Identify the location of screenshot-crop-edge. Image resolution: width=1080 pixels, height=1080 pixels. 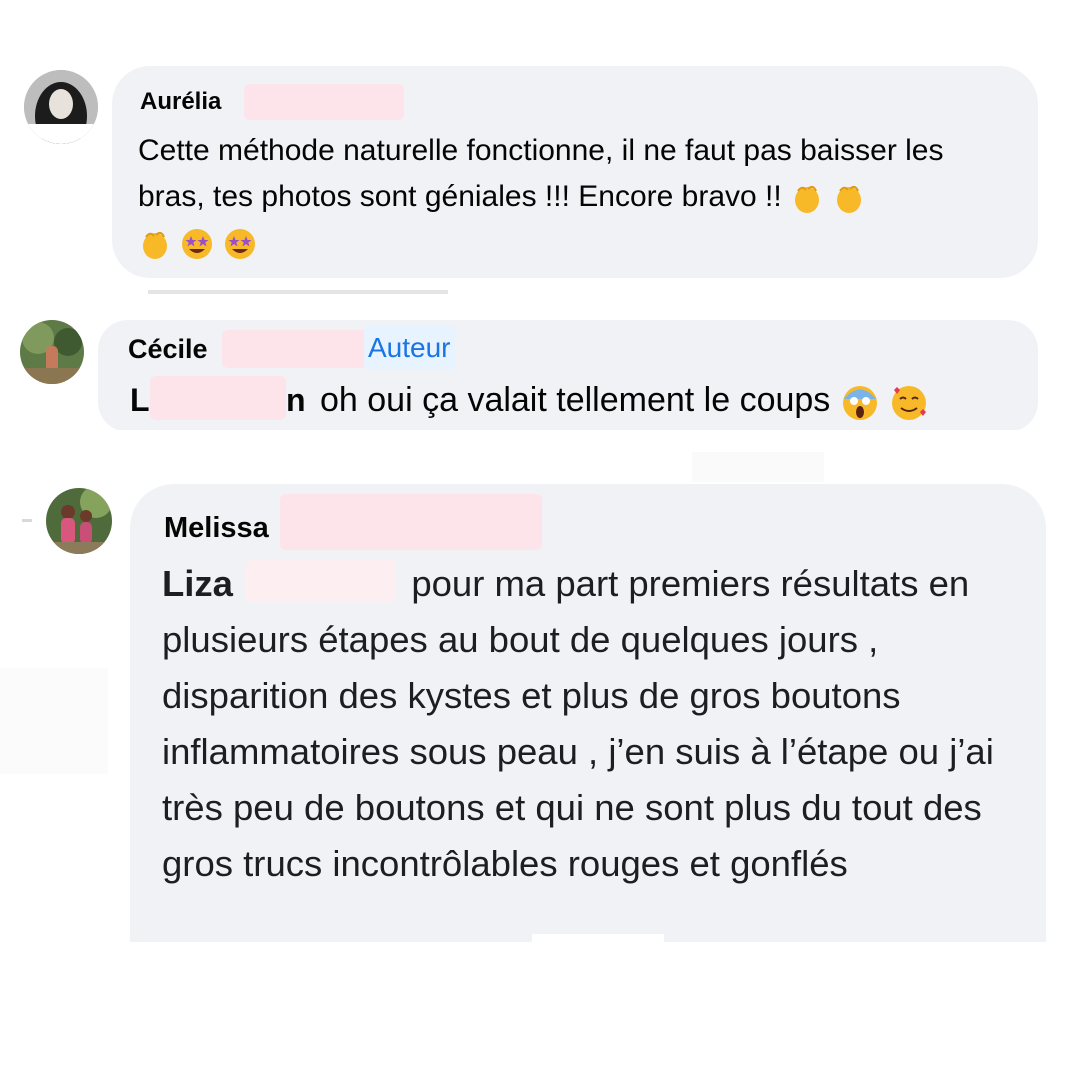
(540, 1011).